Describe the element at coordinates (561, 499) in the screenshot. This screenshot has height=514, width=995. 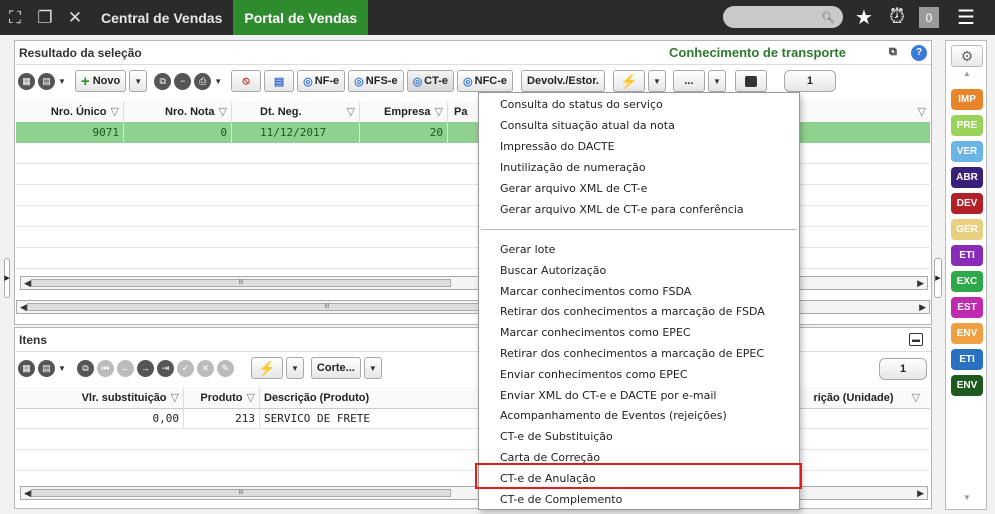
I see `menu-item: CT-e de Complemento` at that location.